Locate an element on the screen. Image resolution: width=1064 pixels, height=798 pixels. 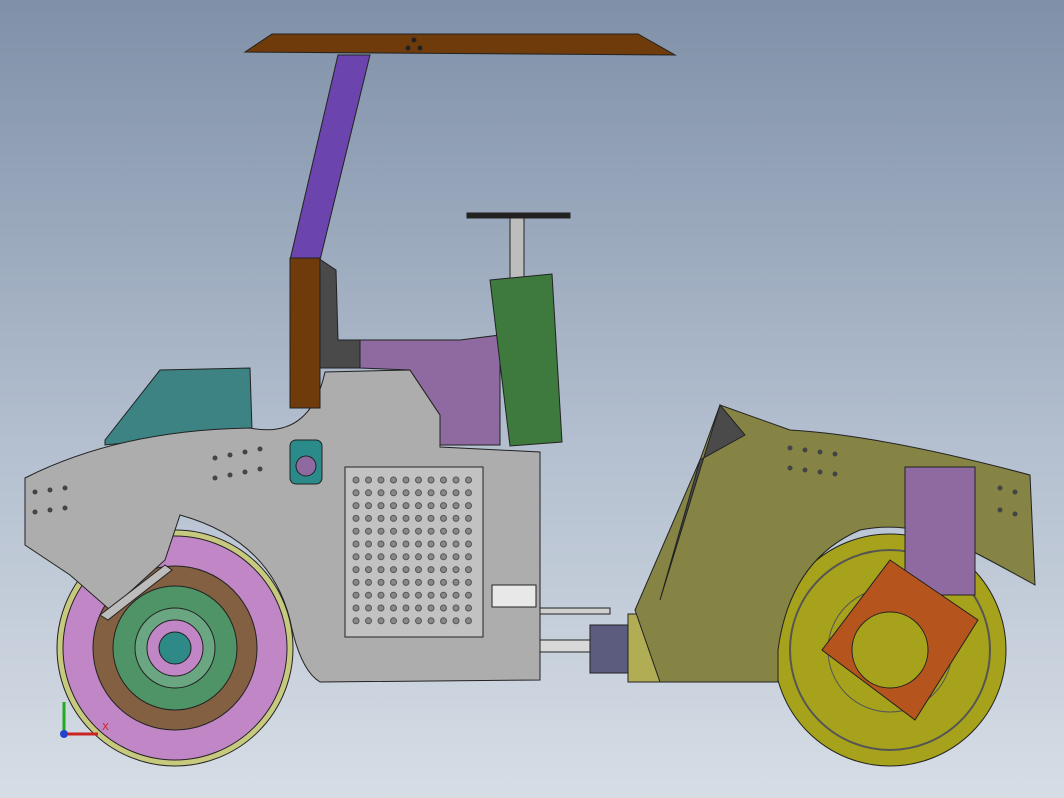
steering-wheel is located at coordinates (518, 215).